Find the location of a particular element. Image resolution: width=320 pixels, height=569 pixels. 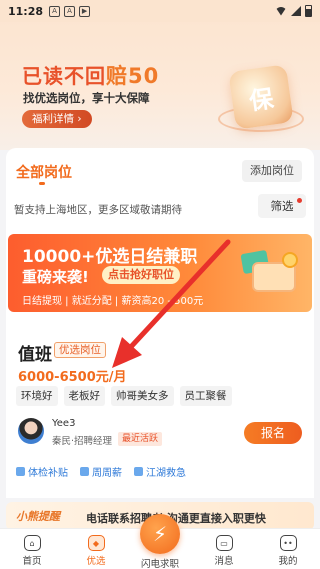

wallet-icon is located at coordinates (84, 471).